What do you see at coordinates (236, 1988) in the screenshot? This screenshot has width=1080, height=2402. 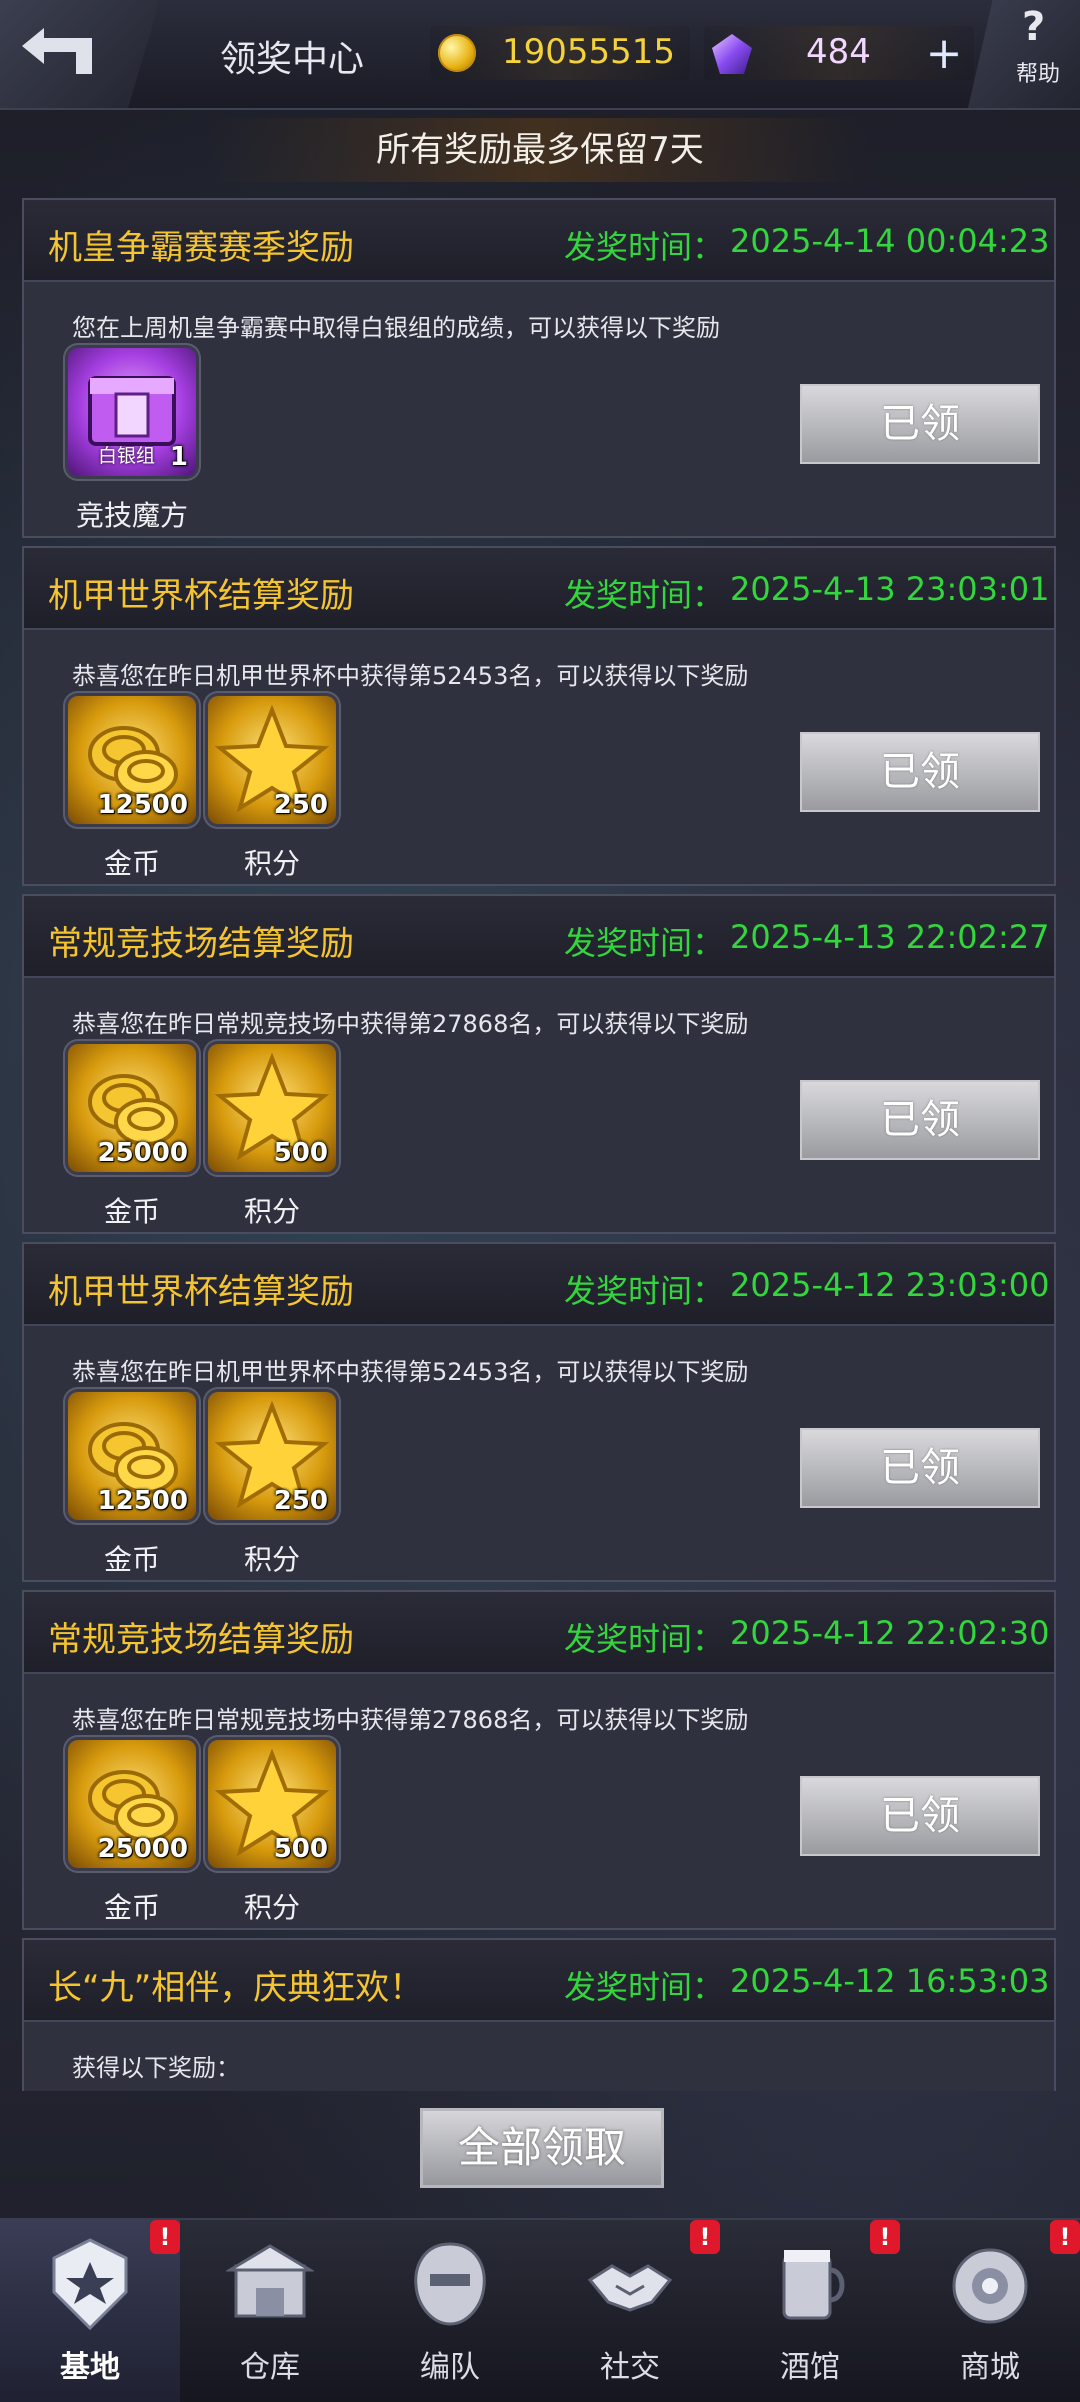 I see `reward-title: 长“九”相伴，庆典狂欢！` at bounding box center [236, 1988].